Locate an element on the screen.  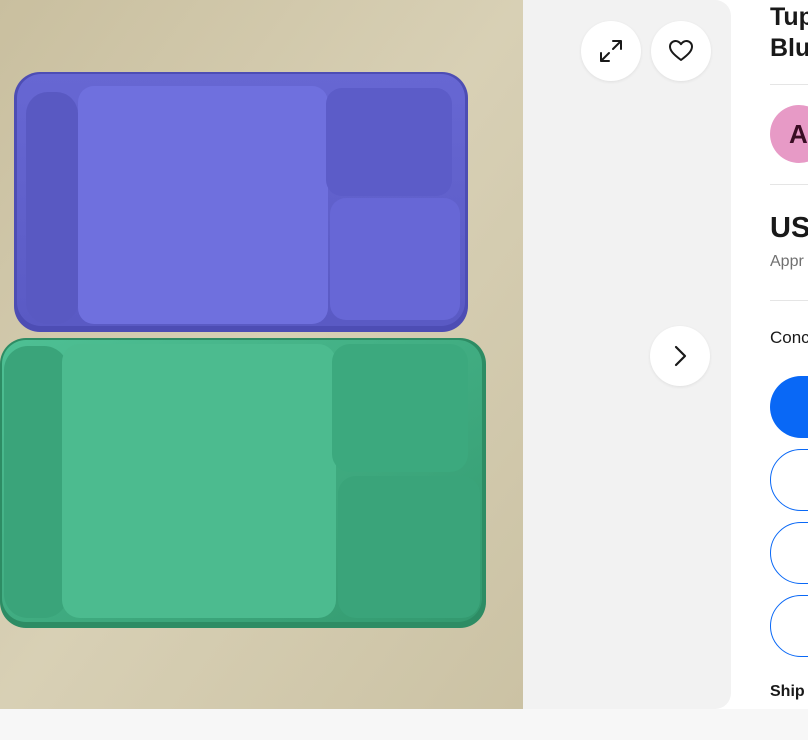
chevron-right-icon is located at coordinates (680, 356).